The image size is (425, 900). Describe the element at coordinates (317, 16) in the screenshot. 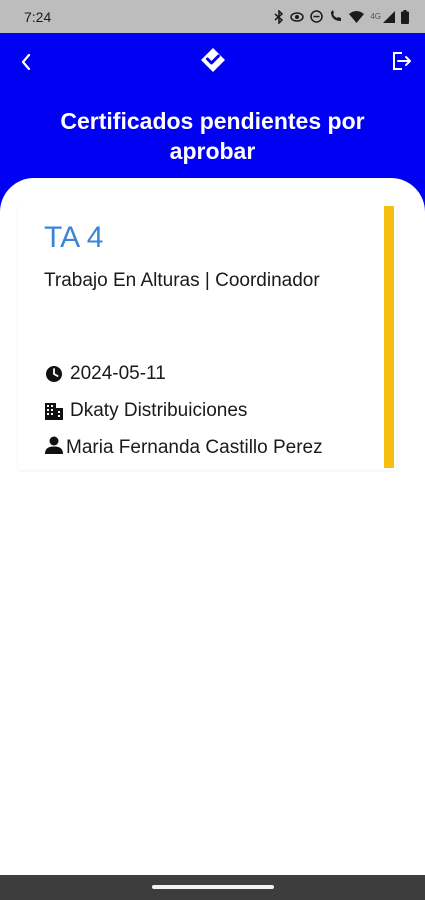

I see `do-not-disturb-icon` at that location.